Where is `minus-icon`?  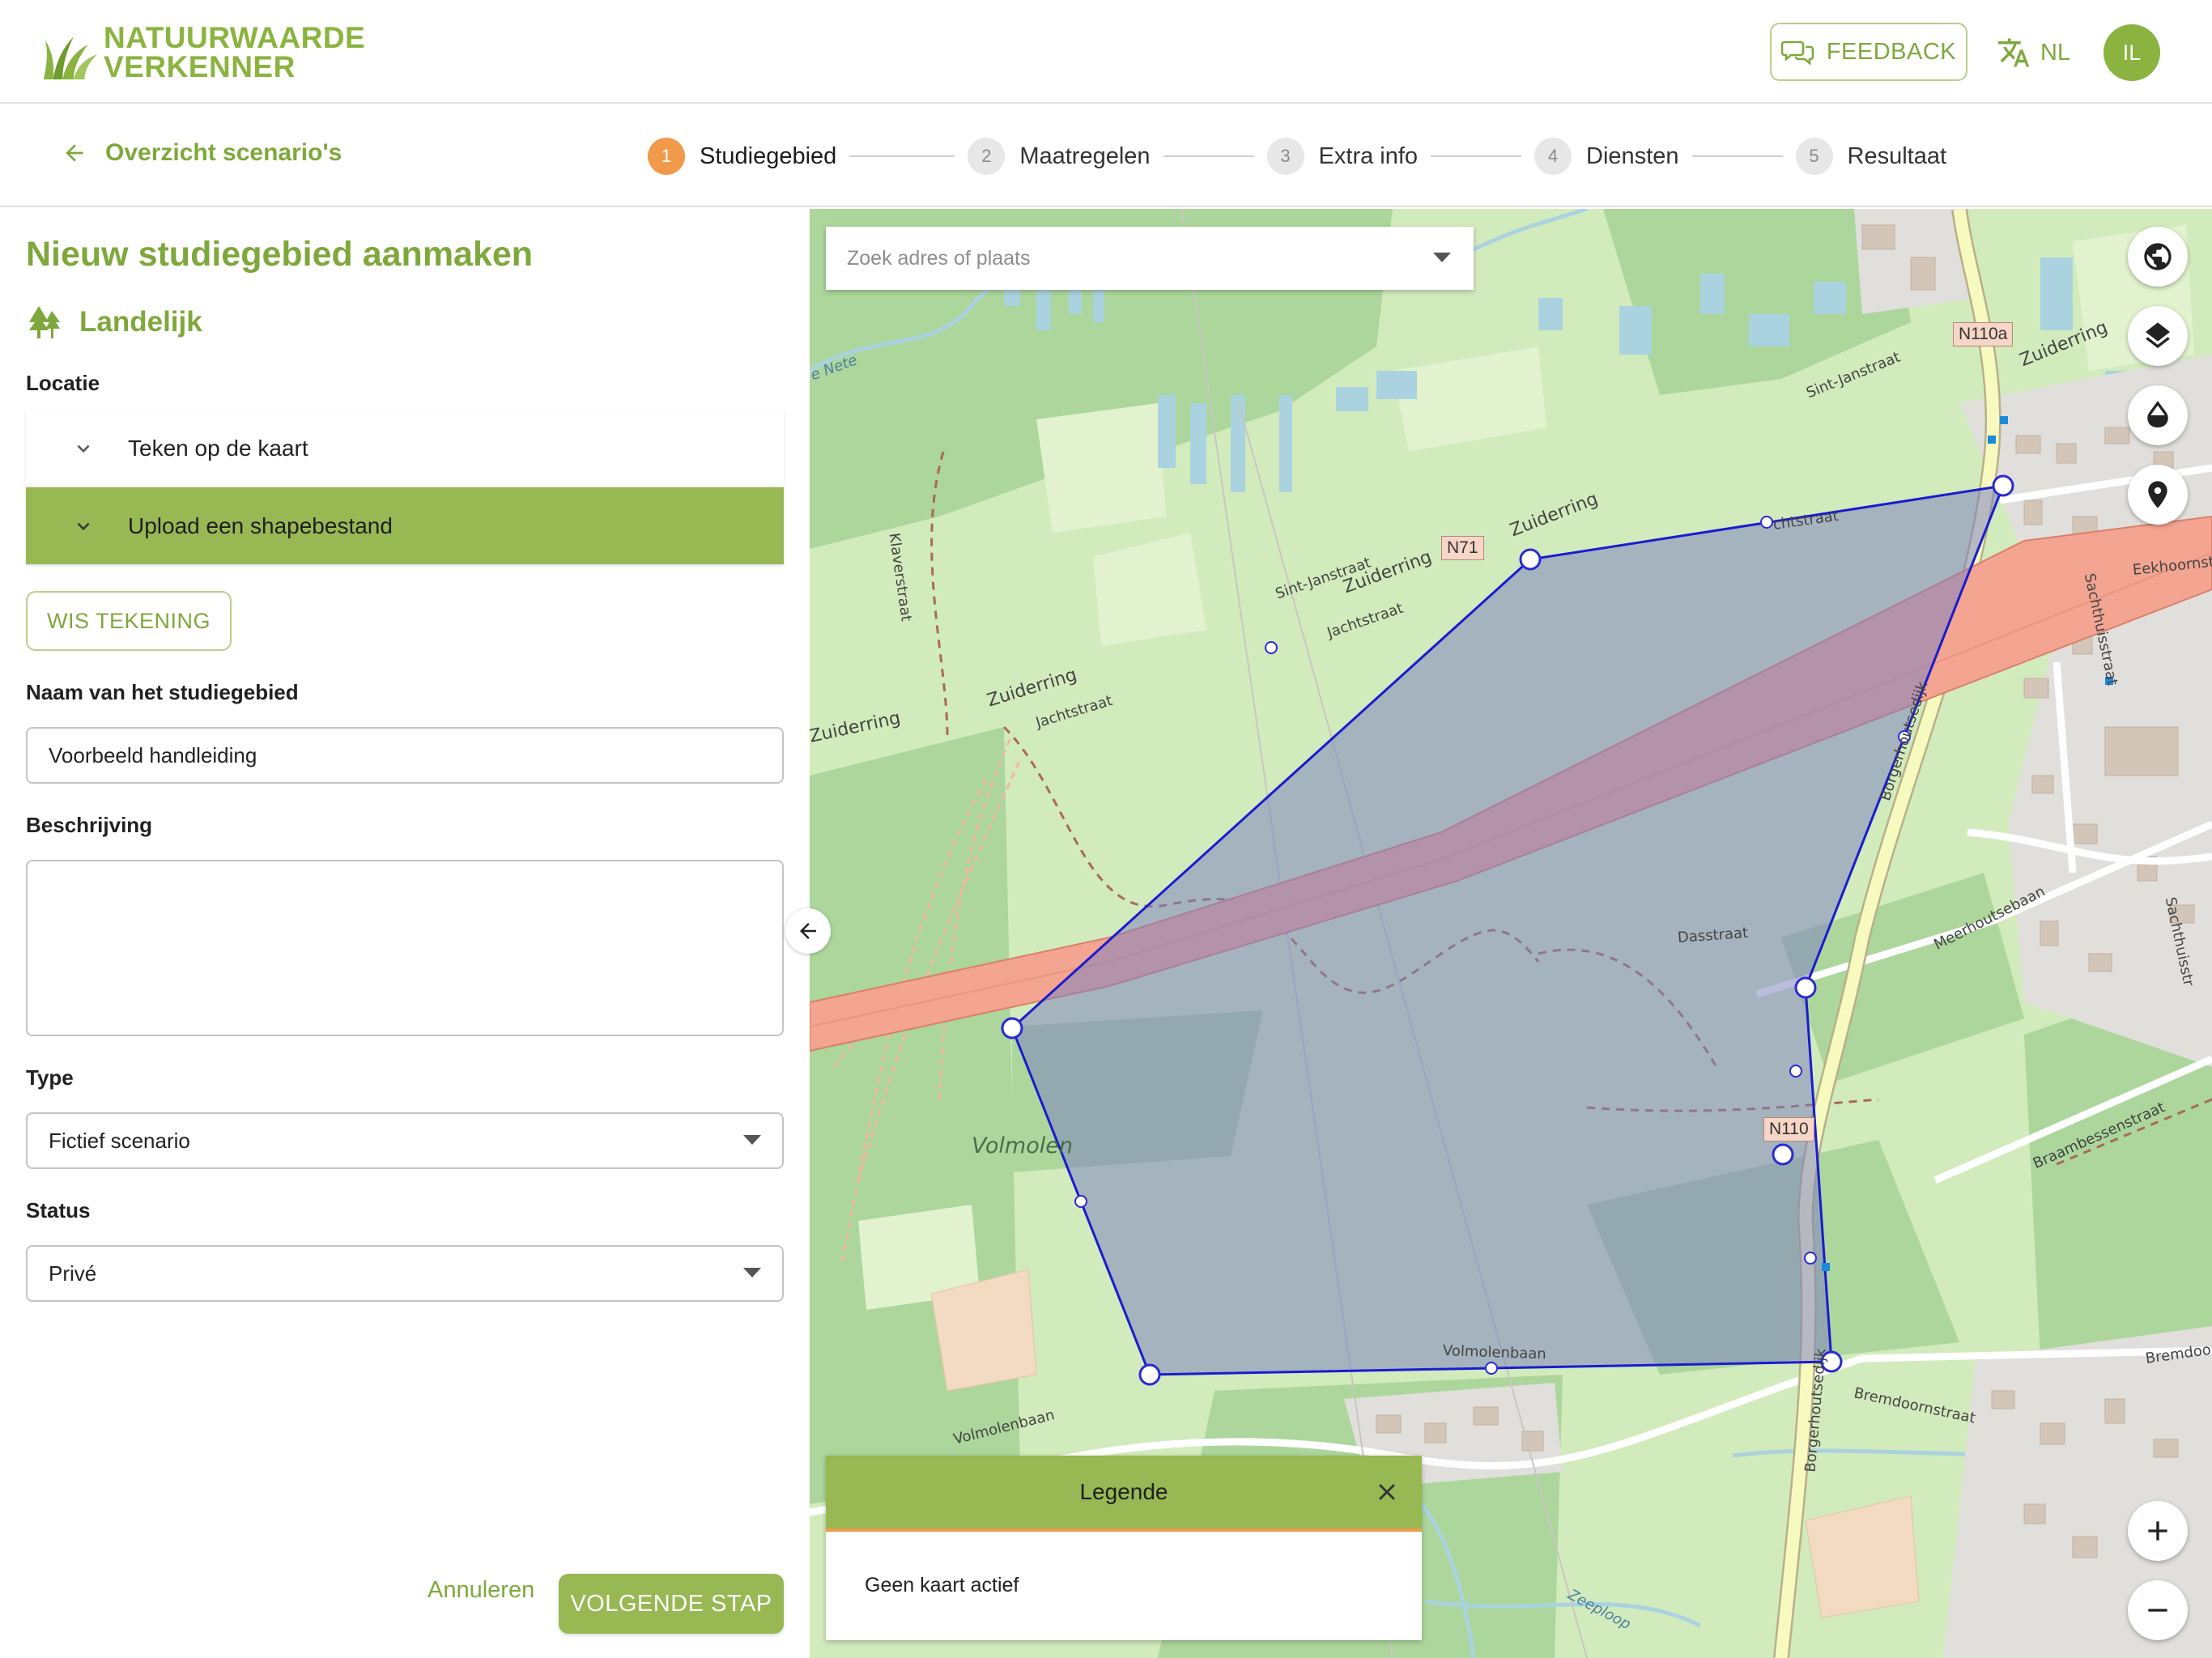
minus-icon is located at coordinates (2157, 1610).